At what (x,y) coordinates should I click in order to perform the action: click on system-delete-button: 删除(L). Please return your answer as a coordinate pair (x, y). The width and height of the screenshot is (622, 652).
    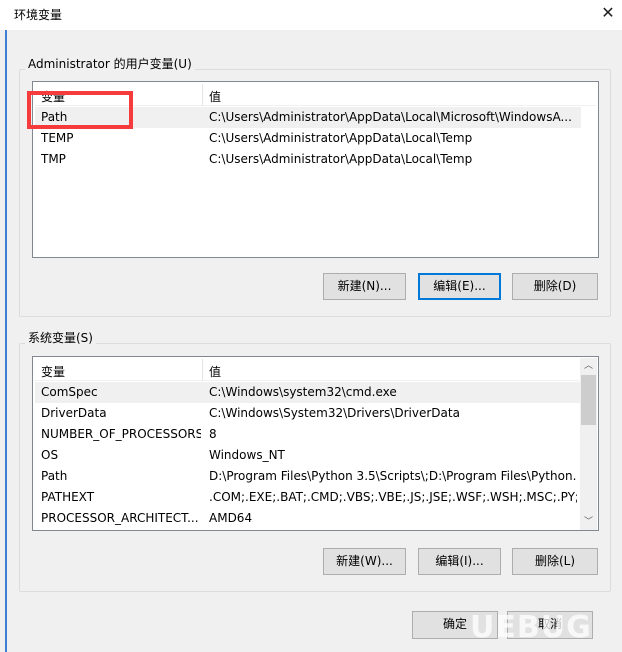
    Looking at the image, I should click on (555, 561).